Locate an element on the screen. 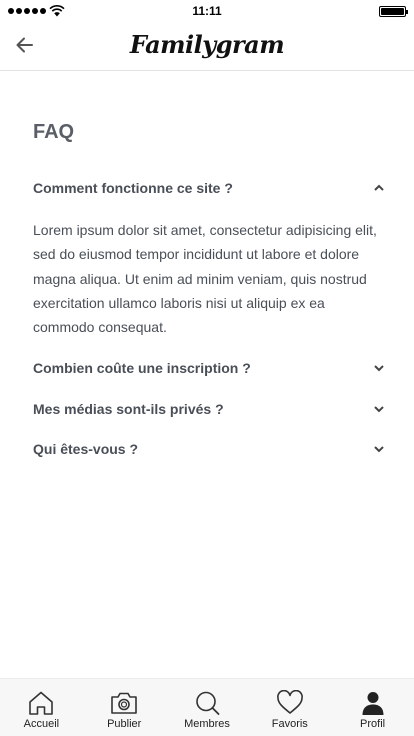 The height and width of the screenshot is (736, 414). bottom-tab-bar: Accueil Publier Membres Favoris Profil is located at coordinates (207, 707).